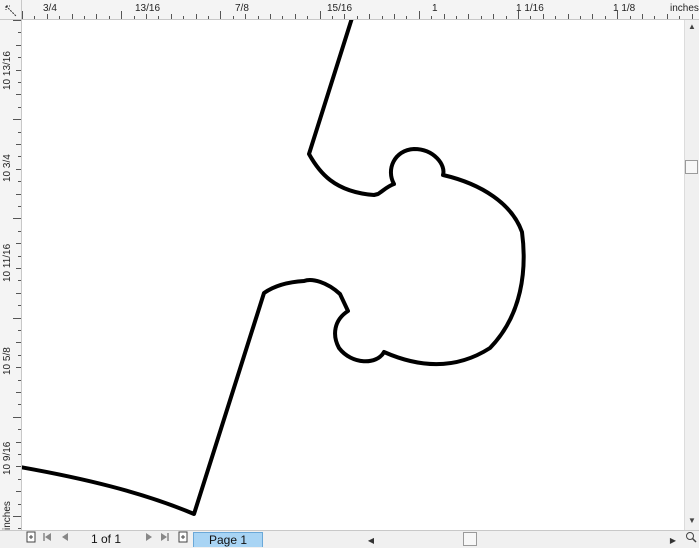  I want to click on scroll-up-icon: ▲, so click(692, 27).